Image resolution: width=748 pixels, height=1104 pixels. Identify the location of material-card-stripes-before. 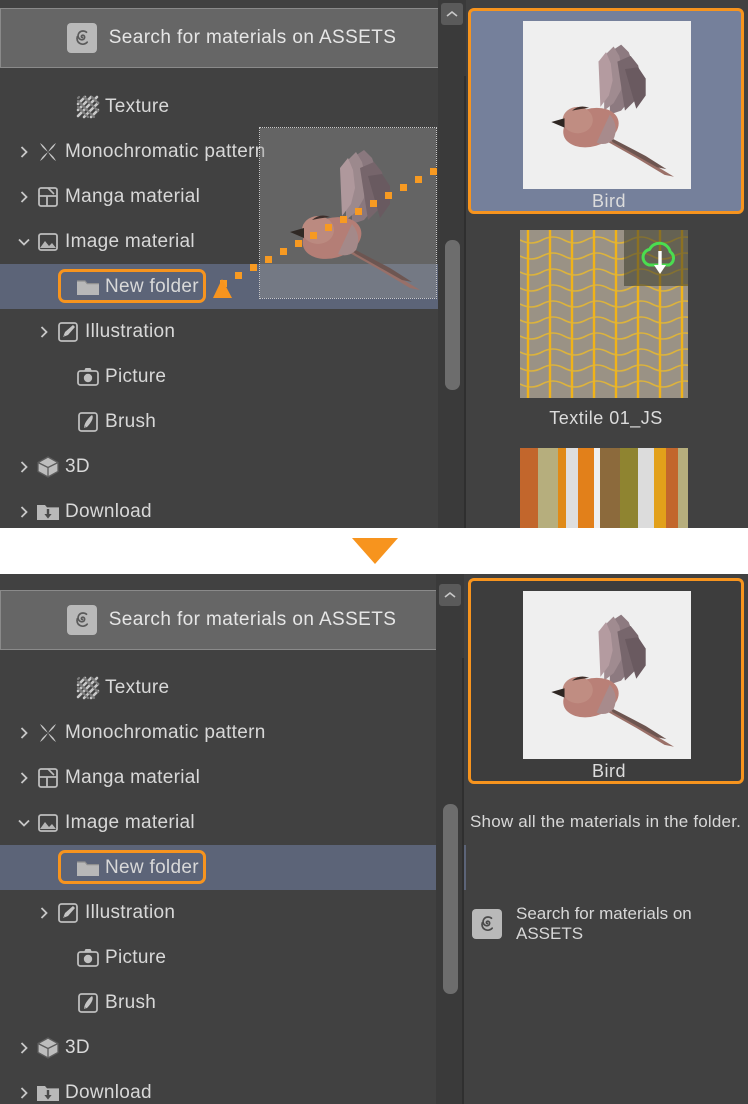
(606, 488).